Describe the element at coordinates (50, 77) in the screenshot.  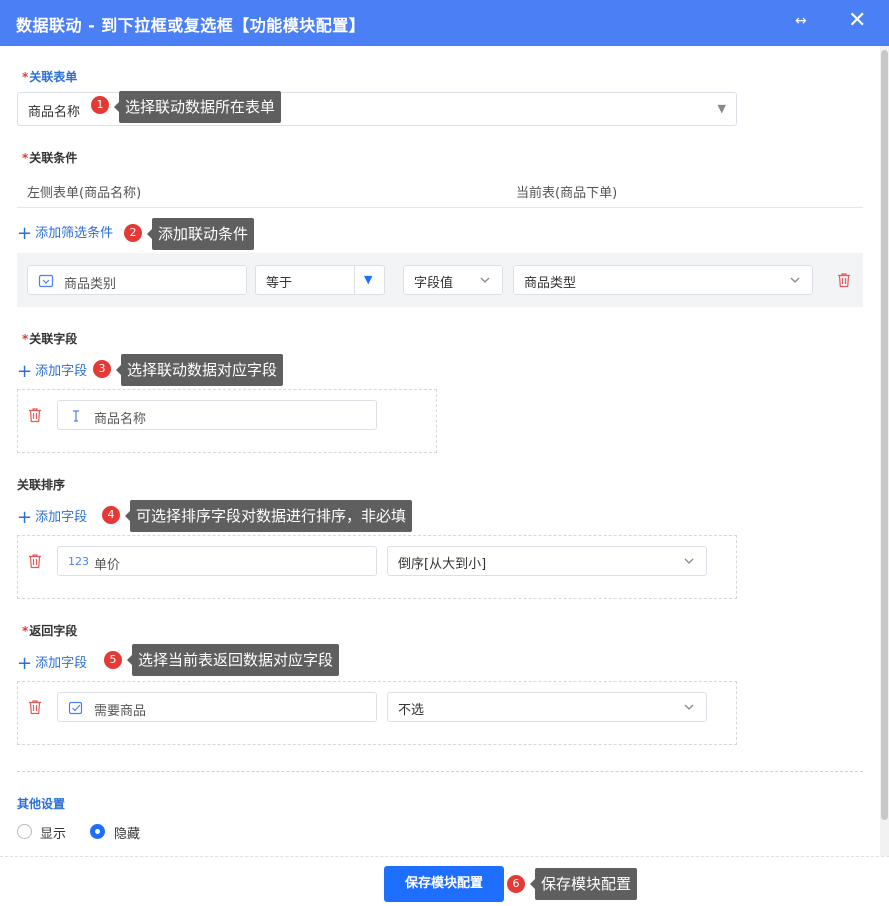
I see `related-form-label: *关联表单` at that location.